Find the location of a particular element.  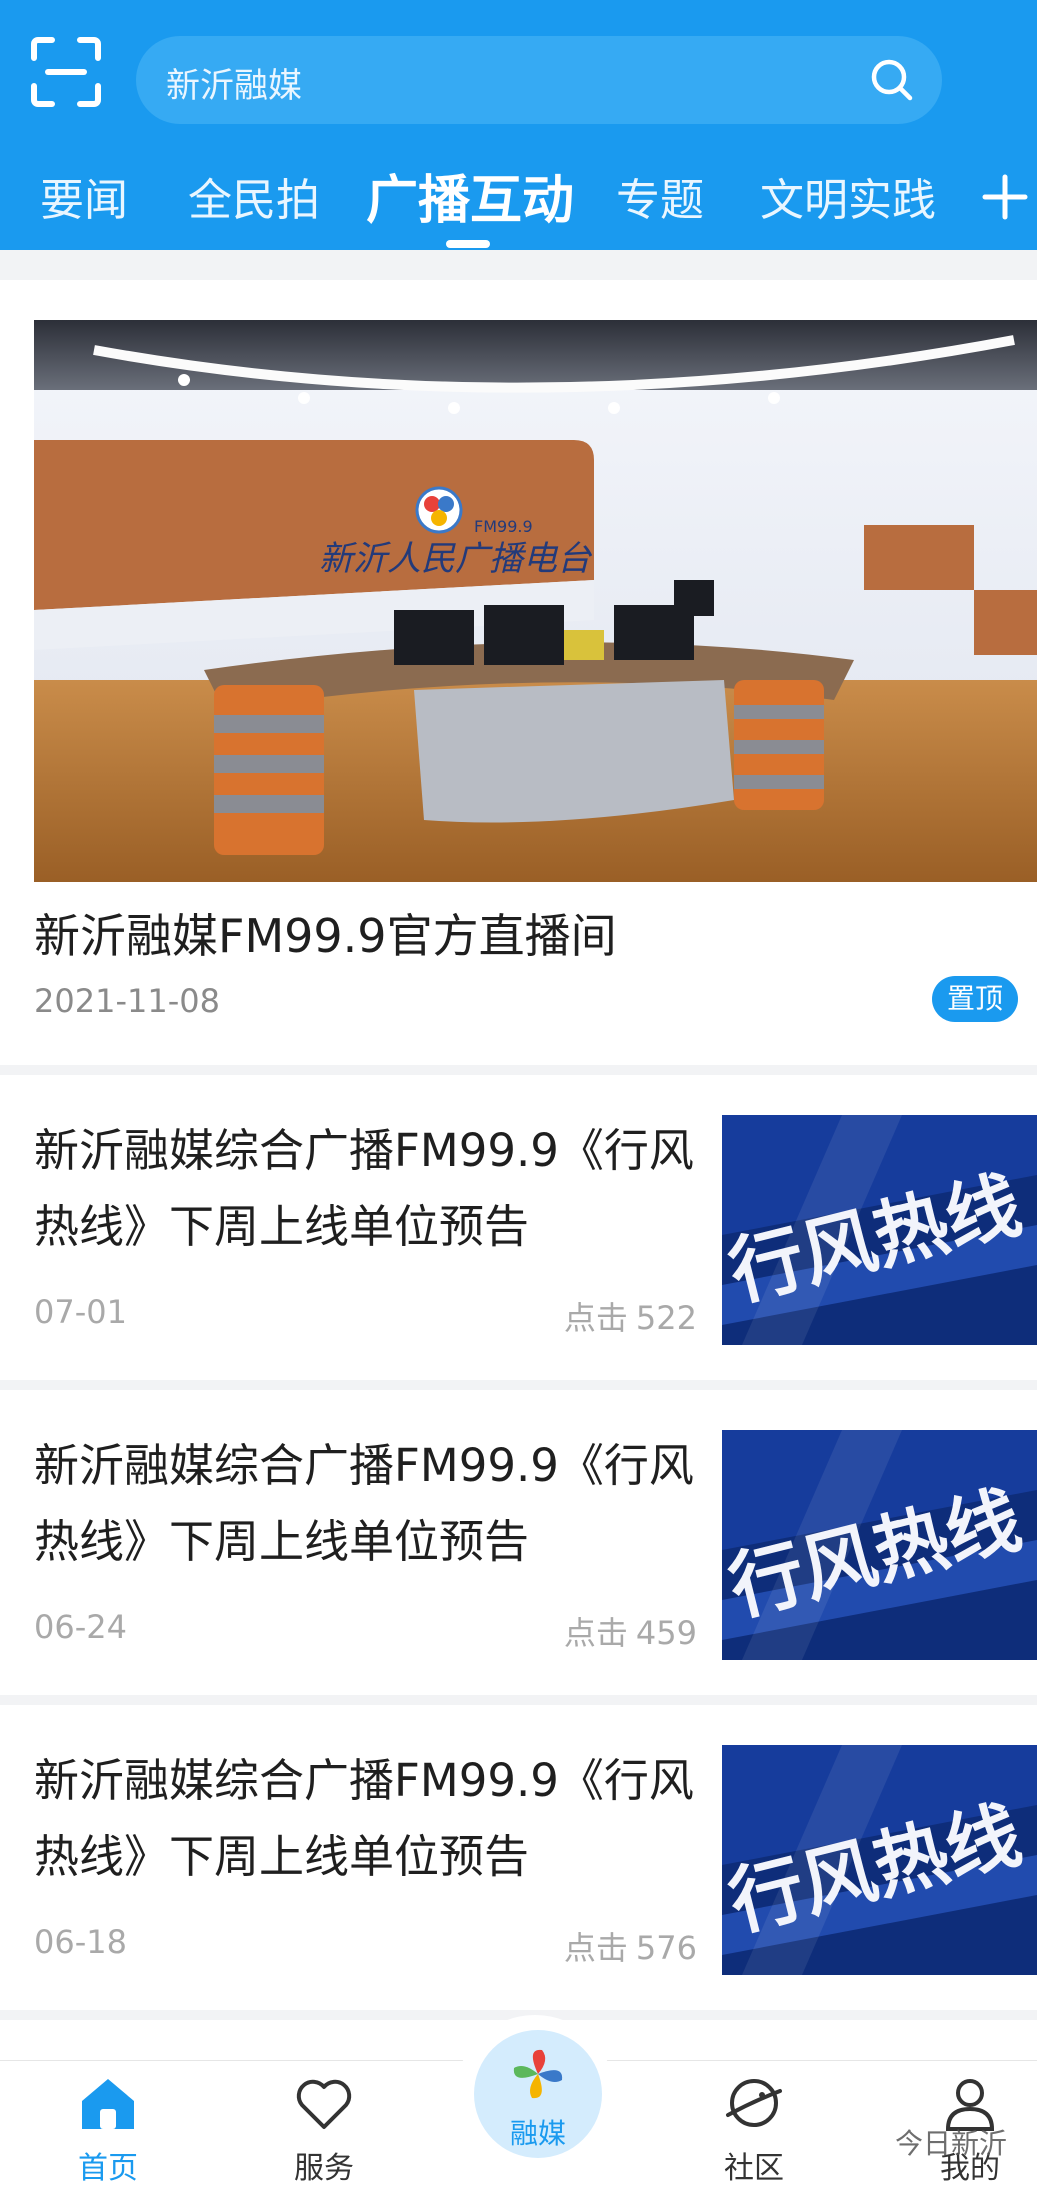

featured-date: 2021-11-08 is located at coordinates (127, 1001).